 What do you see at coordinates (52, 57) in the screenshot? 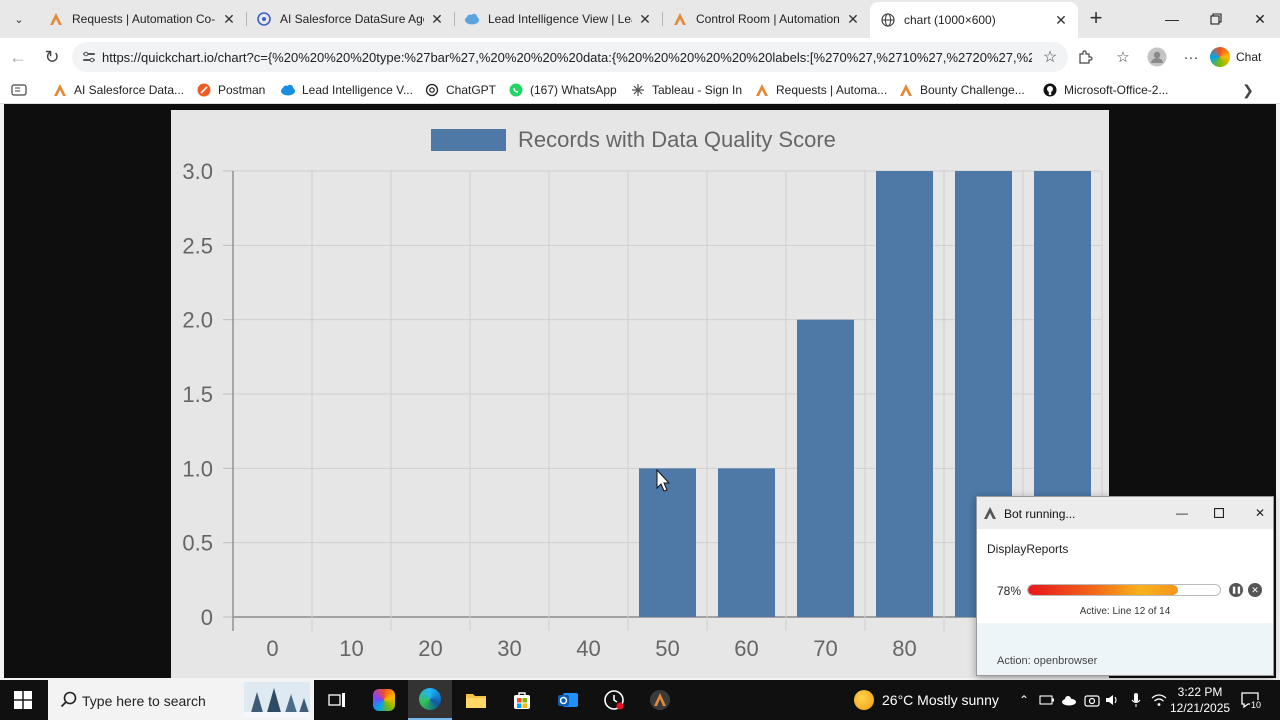
I see `reload-icon: ↻` at bounding box center [52, 57].